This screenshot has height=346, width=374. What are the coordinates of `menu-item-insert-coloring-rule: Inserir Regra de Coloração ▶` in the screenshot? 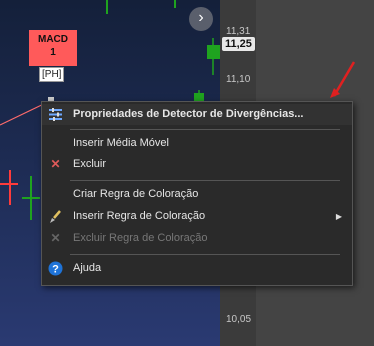 It's located at (197, 216).